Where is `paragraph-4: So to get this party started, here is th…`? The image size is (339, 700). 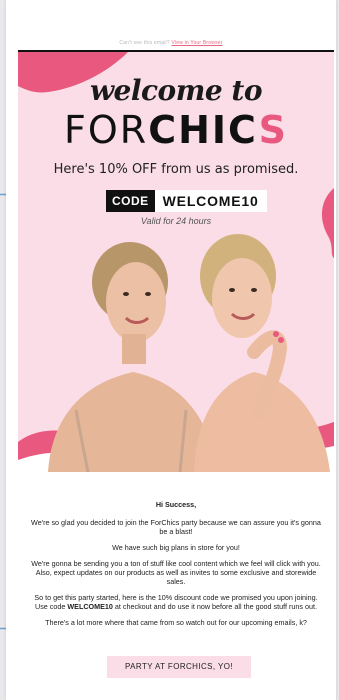
paragraph-4: So to get this party started, here is th… is located at coordinates (176, 602).